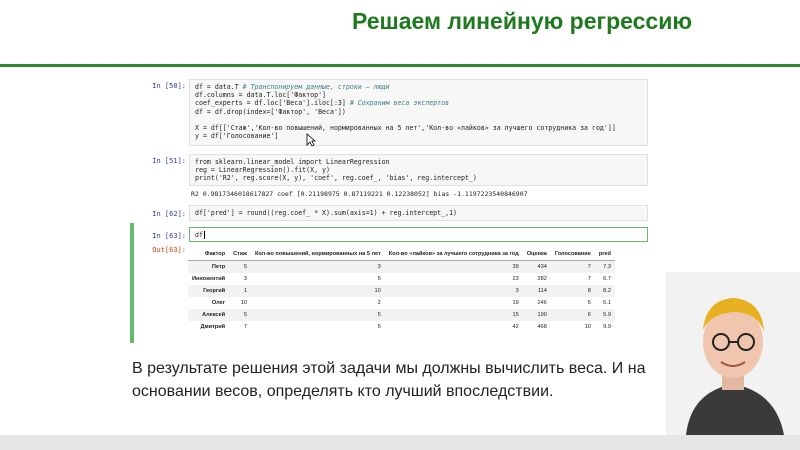  What do you see at coordinates (261, 95) in the screenshot?
I see `code-line: df.columns = data.T.loc['Фактор']` at bounding box center [261, 95].